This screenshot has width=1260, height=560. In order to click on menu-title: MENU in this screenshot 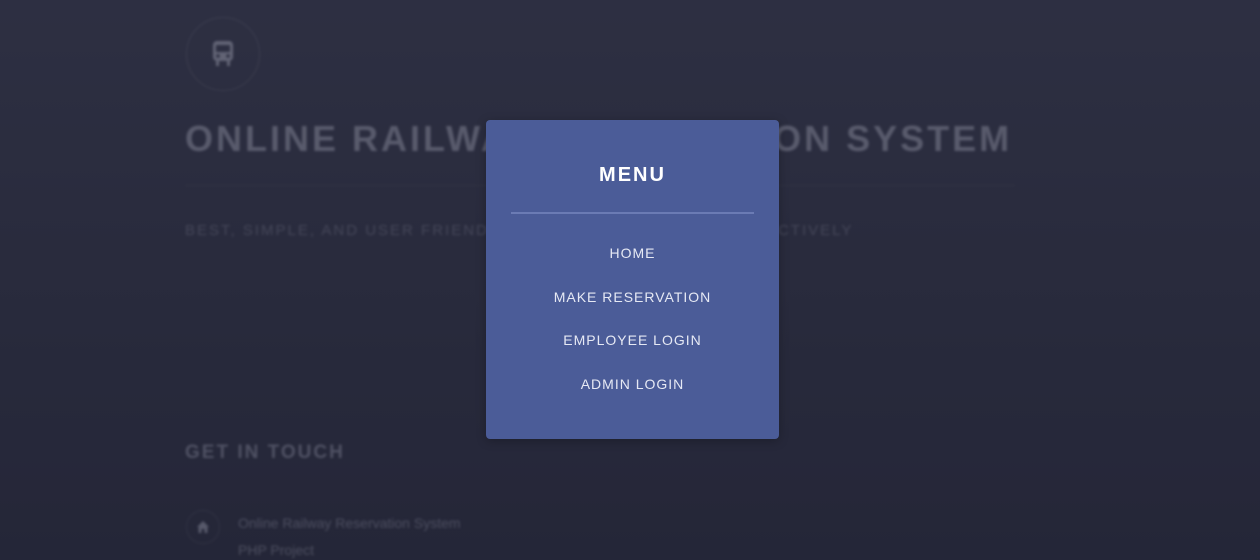, I will do `click(632, 175)`.